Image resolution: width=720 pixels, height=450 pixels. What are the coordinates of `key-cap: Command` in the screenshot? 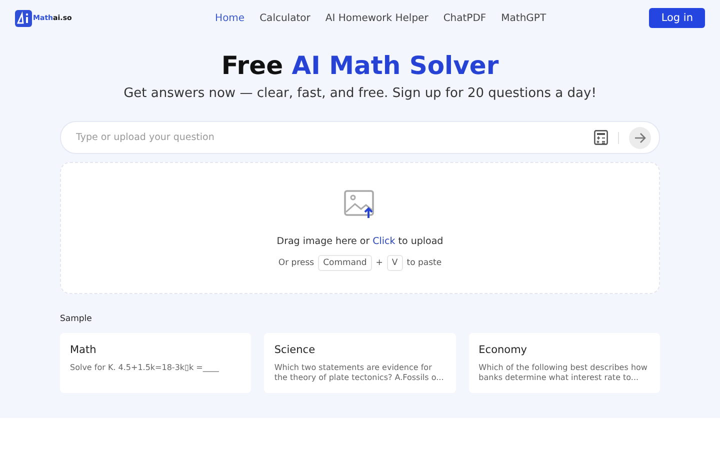 It's located at (345, 263).